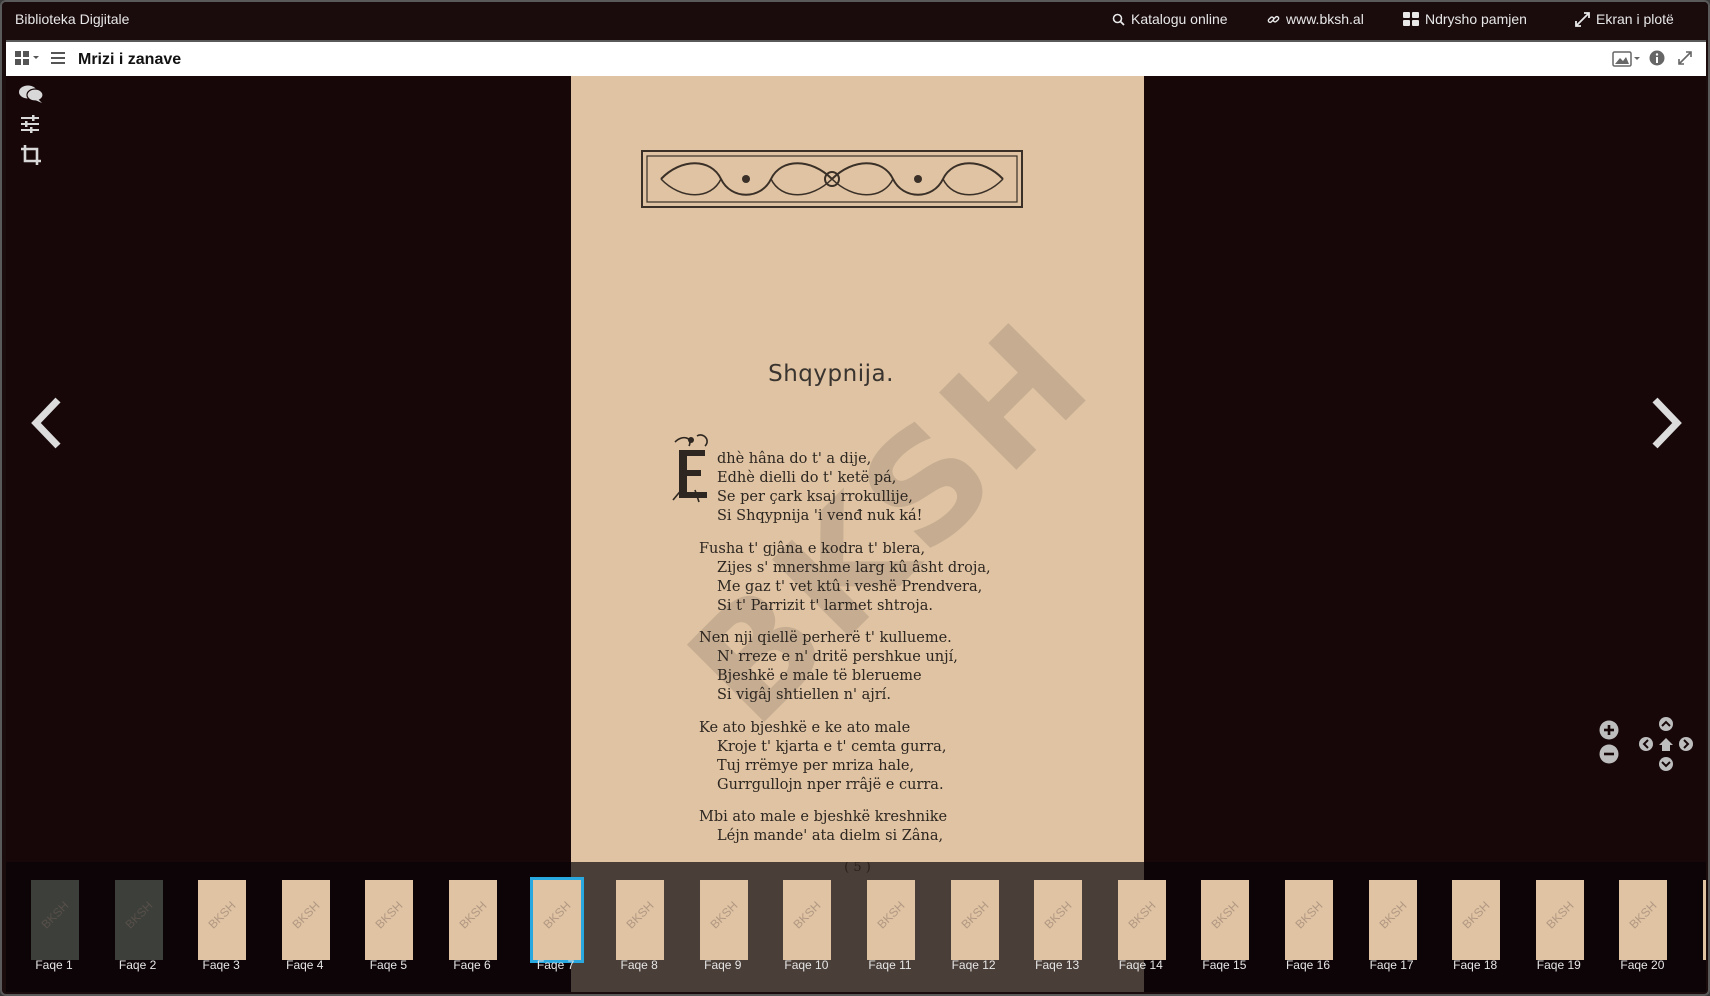 The height and width of the screenshot is (996, 1710). What do you see at coordinates (832, 179) in the screenshot?
I see `ornament-header-icon` at bounding box center [832, 179].